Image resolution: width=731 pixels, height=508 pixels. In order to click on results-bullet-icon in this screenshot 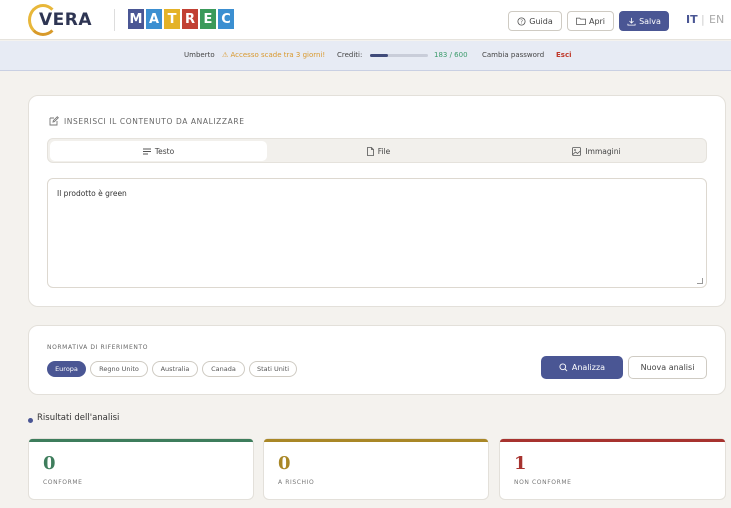, I will do `click(30, 420)`.